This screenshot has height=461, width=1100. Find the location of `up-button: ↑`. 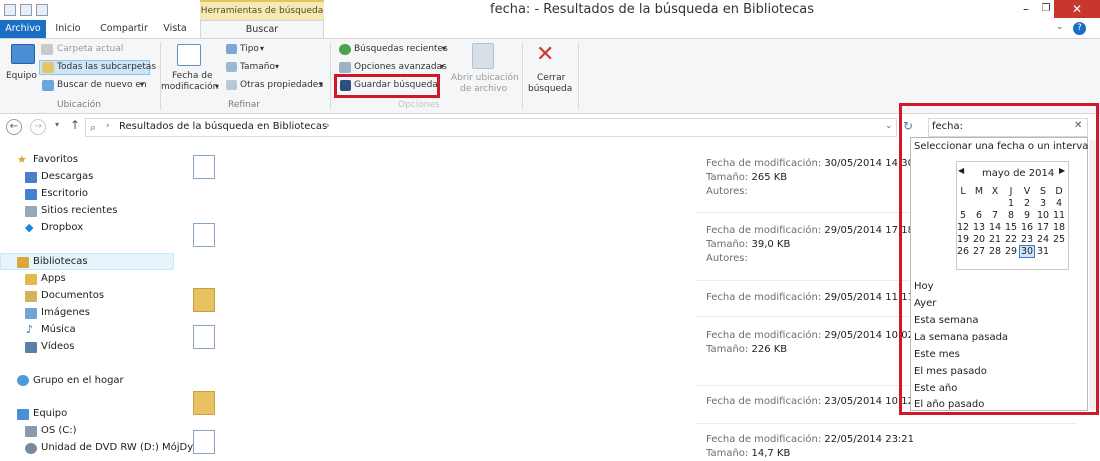

up-button: ↑ is located at coordinates (75, 125).